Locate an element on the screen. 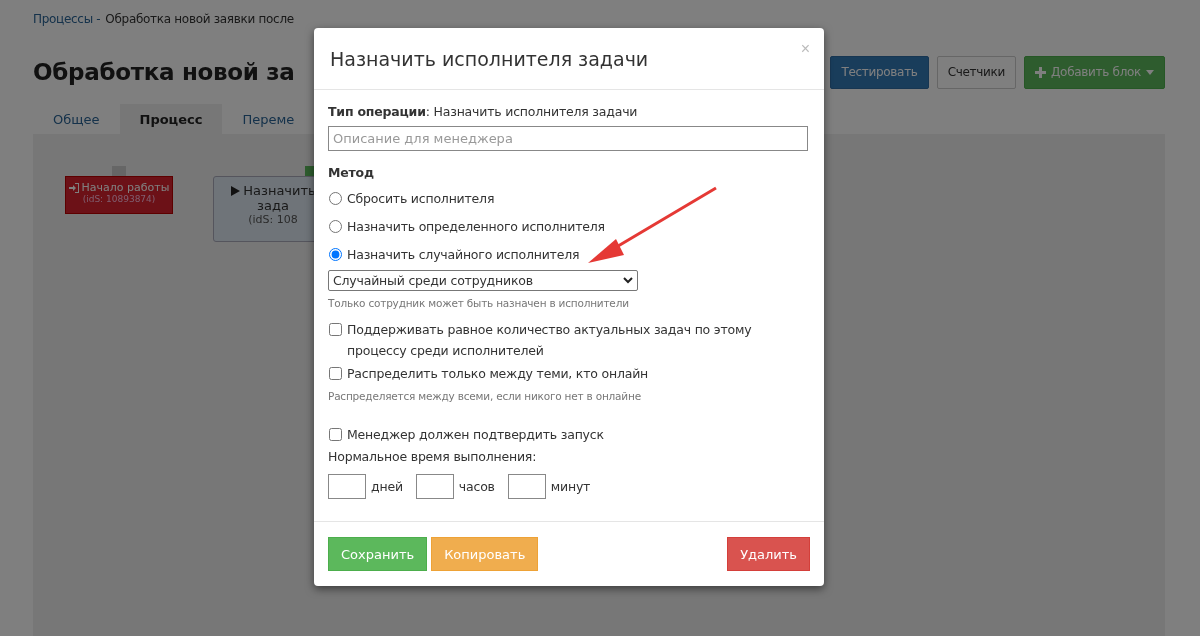 This screenshot has height=636, width=1200. counters-button: Счетчики is located at coordinates (976, 72).